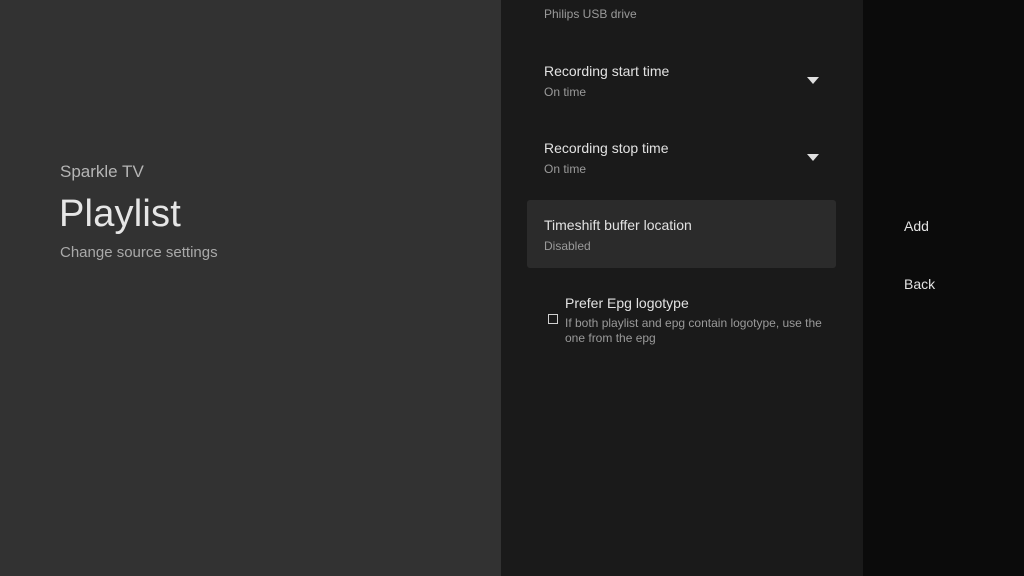 This screenshot has height=576, width=1024. What do you see at coordinates (565, 169) in the screenshot?
I see `recording-stop-time-value: On time` at bounding box center [565, 169].